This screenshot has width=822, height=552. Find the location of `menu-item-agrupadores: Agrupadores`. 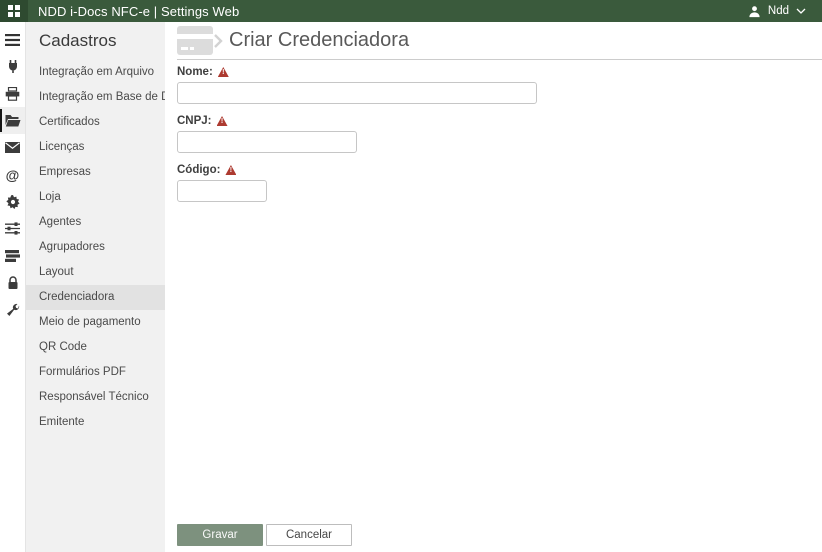

menu-item-agrupadores: Agrupadores is located at coordinates (95, 247).